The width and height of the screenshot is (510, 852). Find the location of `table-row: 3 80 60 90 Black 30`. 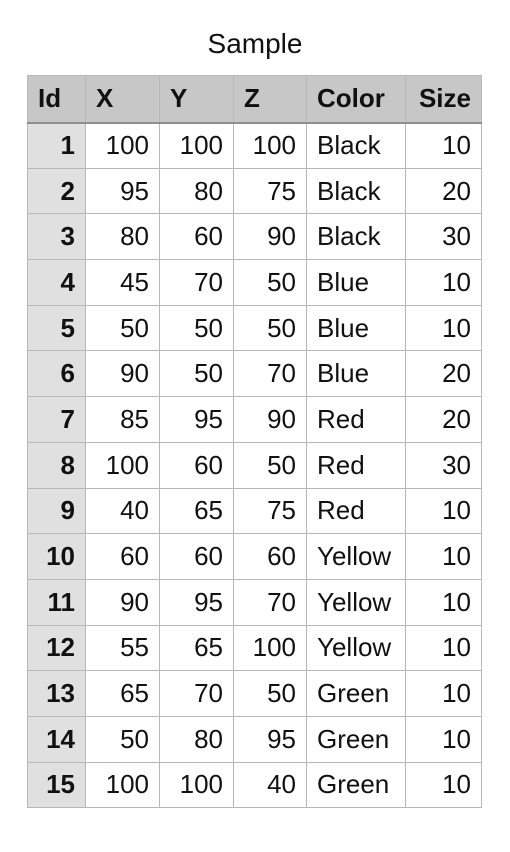

table-row: 3 80 60 90 Black 30 is located at coordinates (254, 237).